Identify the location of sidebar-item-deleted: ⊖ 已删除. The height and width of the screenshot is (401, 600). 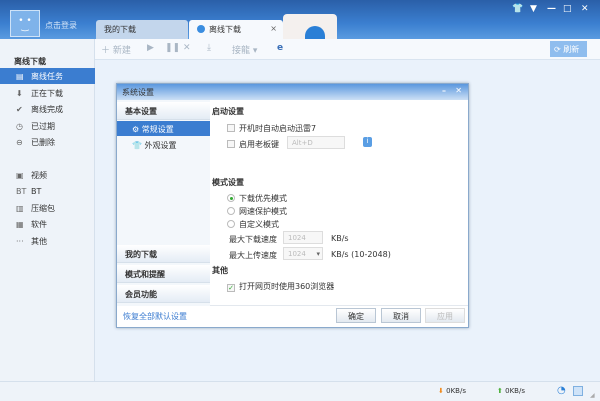
(47, 142).